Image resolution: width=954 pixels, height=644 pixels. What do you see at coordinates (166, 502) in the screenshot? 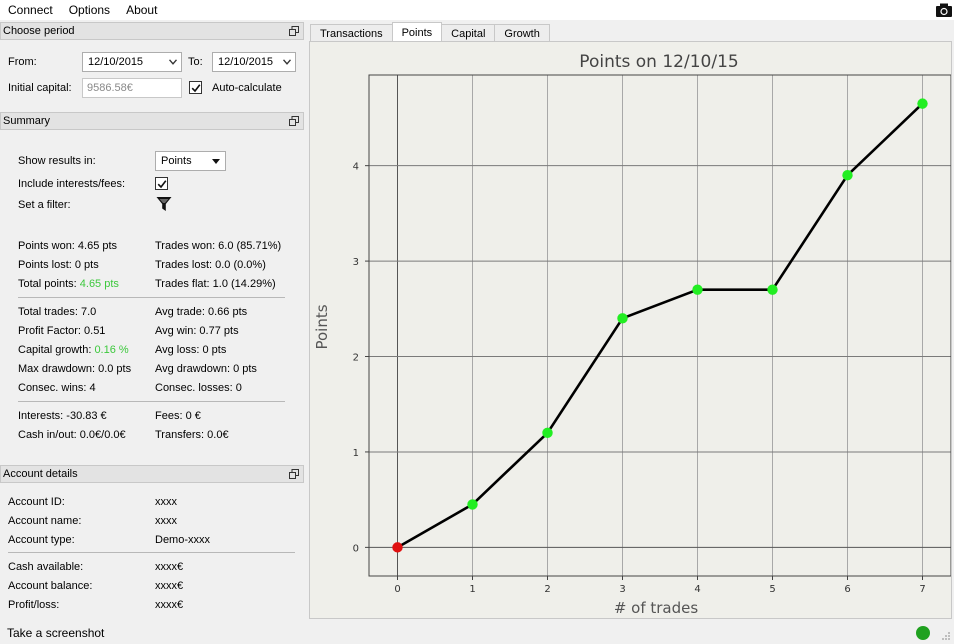
I see `account-id-value: xxxx` at bounding box center [166, 502].